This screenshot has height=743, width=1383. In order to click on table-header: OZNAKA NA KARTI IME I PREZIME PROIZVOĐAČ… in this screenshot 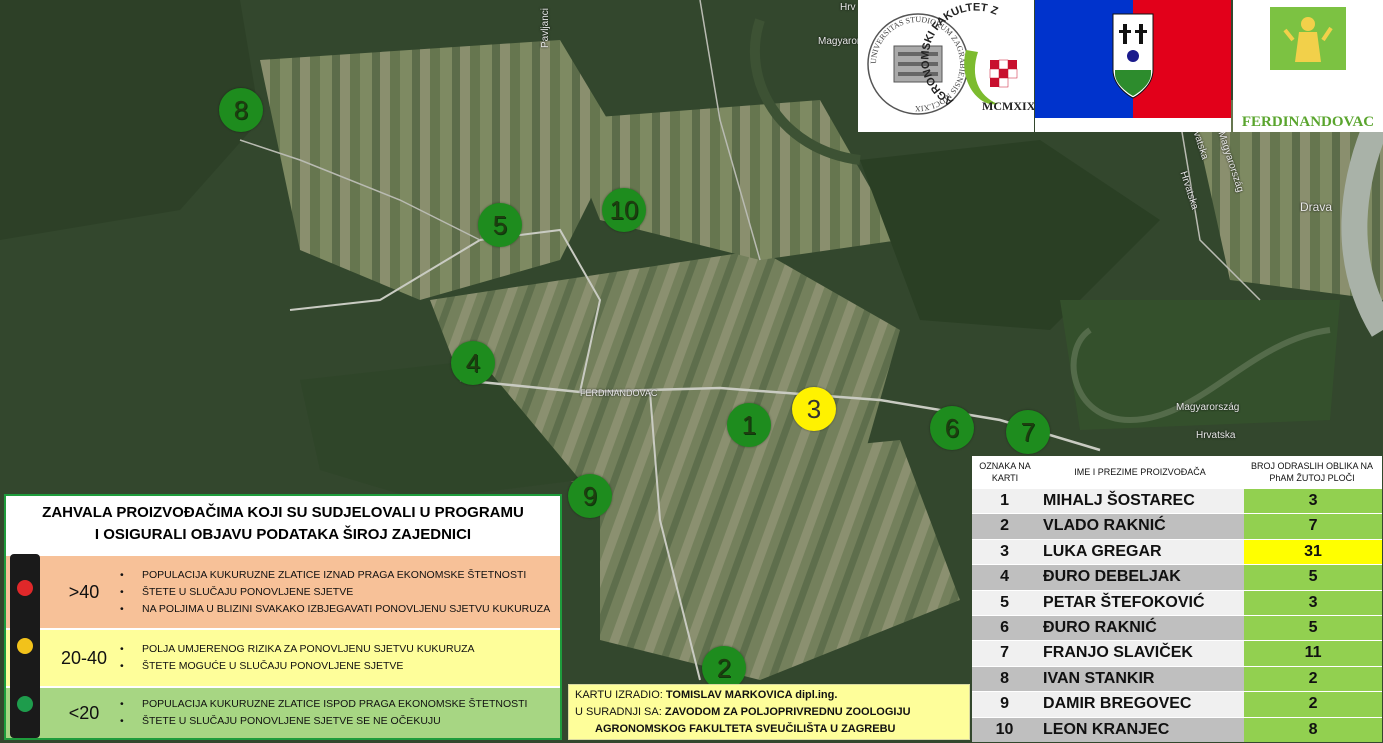, I will do `click(1177, 472)`.